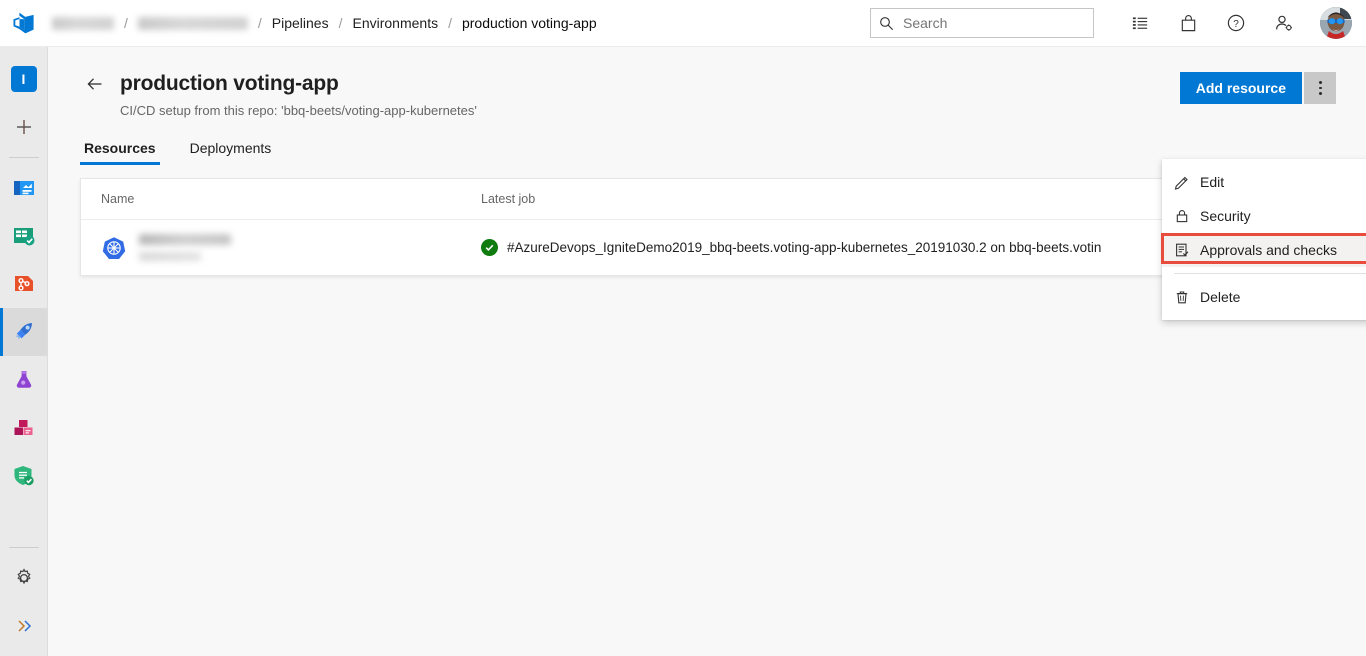 Image resolution: width=1366 pixels, height=656 pixels. Describe the element at coordinates (300, 23) in the screenshot. I see `breadcrumb-item-pipelines: Pipelines` at that location.